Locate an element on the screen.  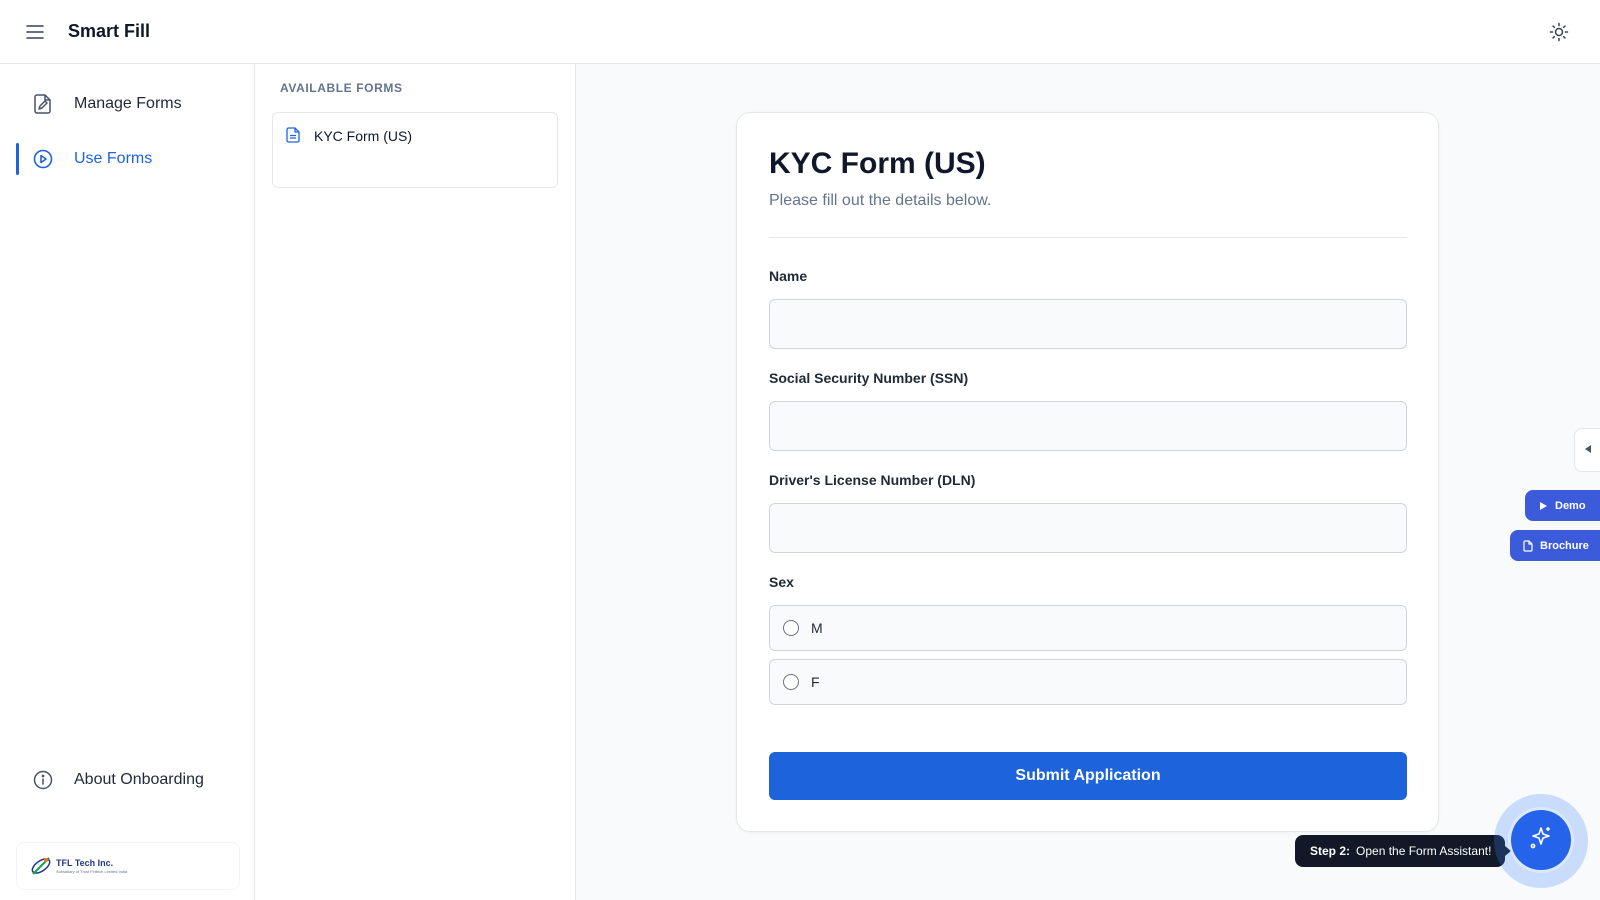
brochure-label: Brochure is located at coordinates (1564, 545).